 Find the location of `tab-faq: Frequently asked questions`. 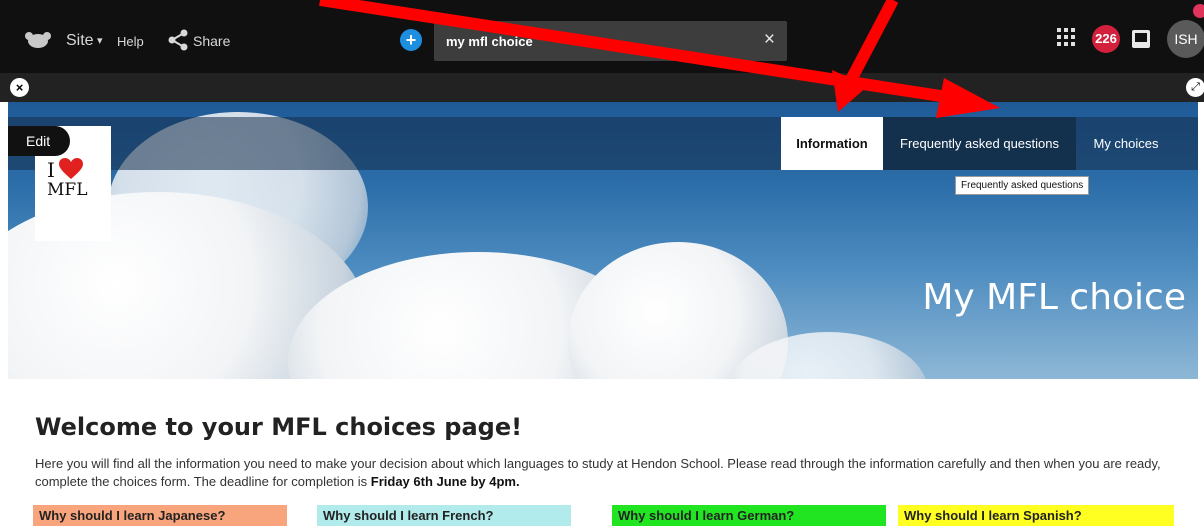

tab-faq: Frequently asked questions is located at coordinates (979, 143).